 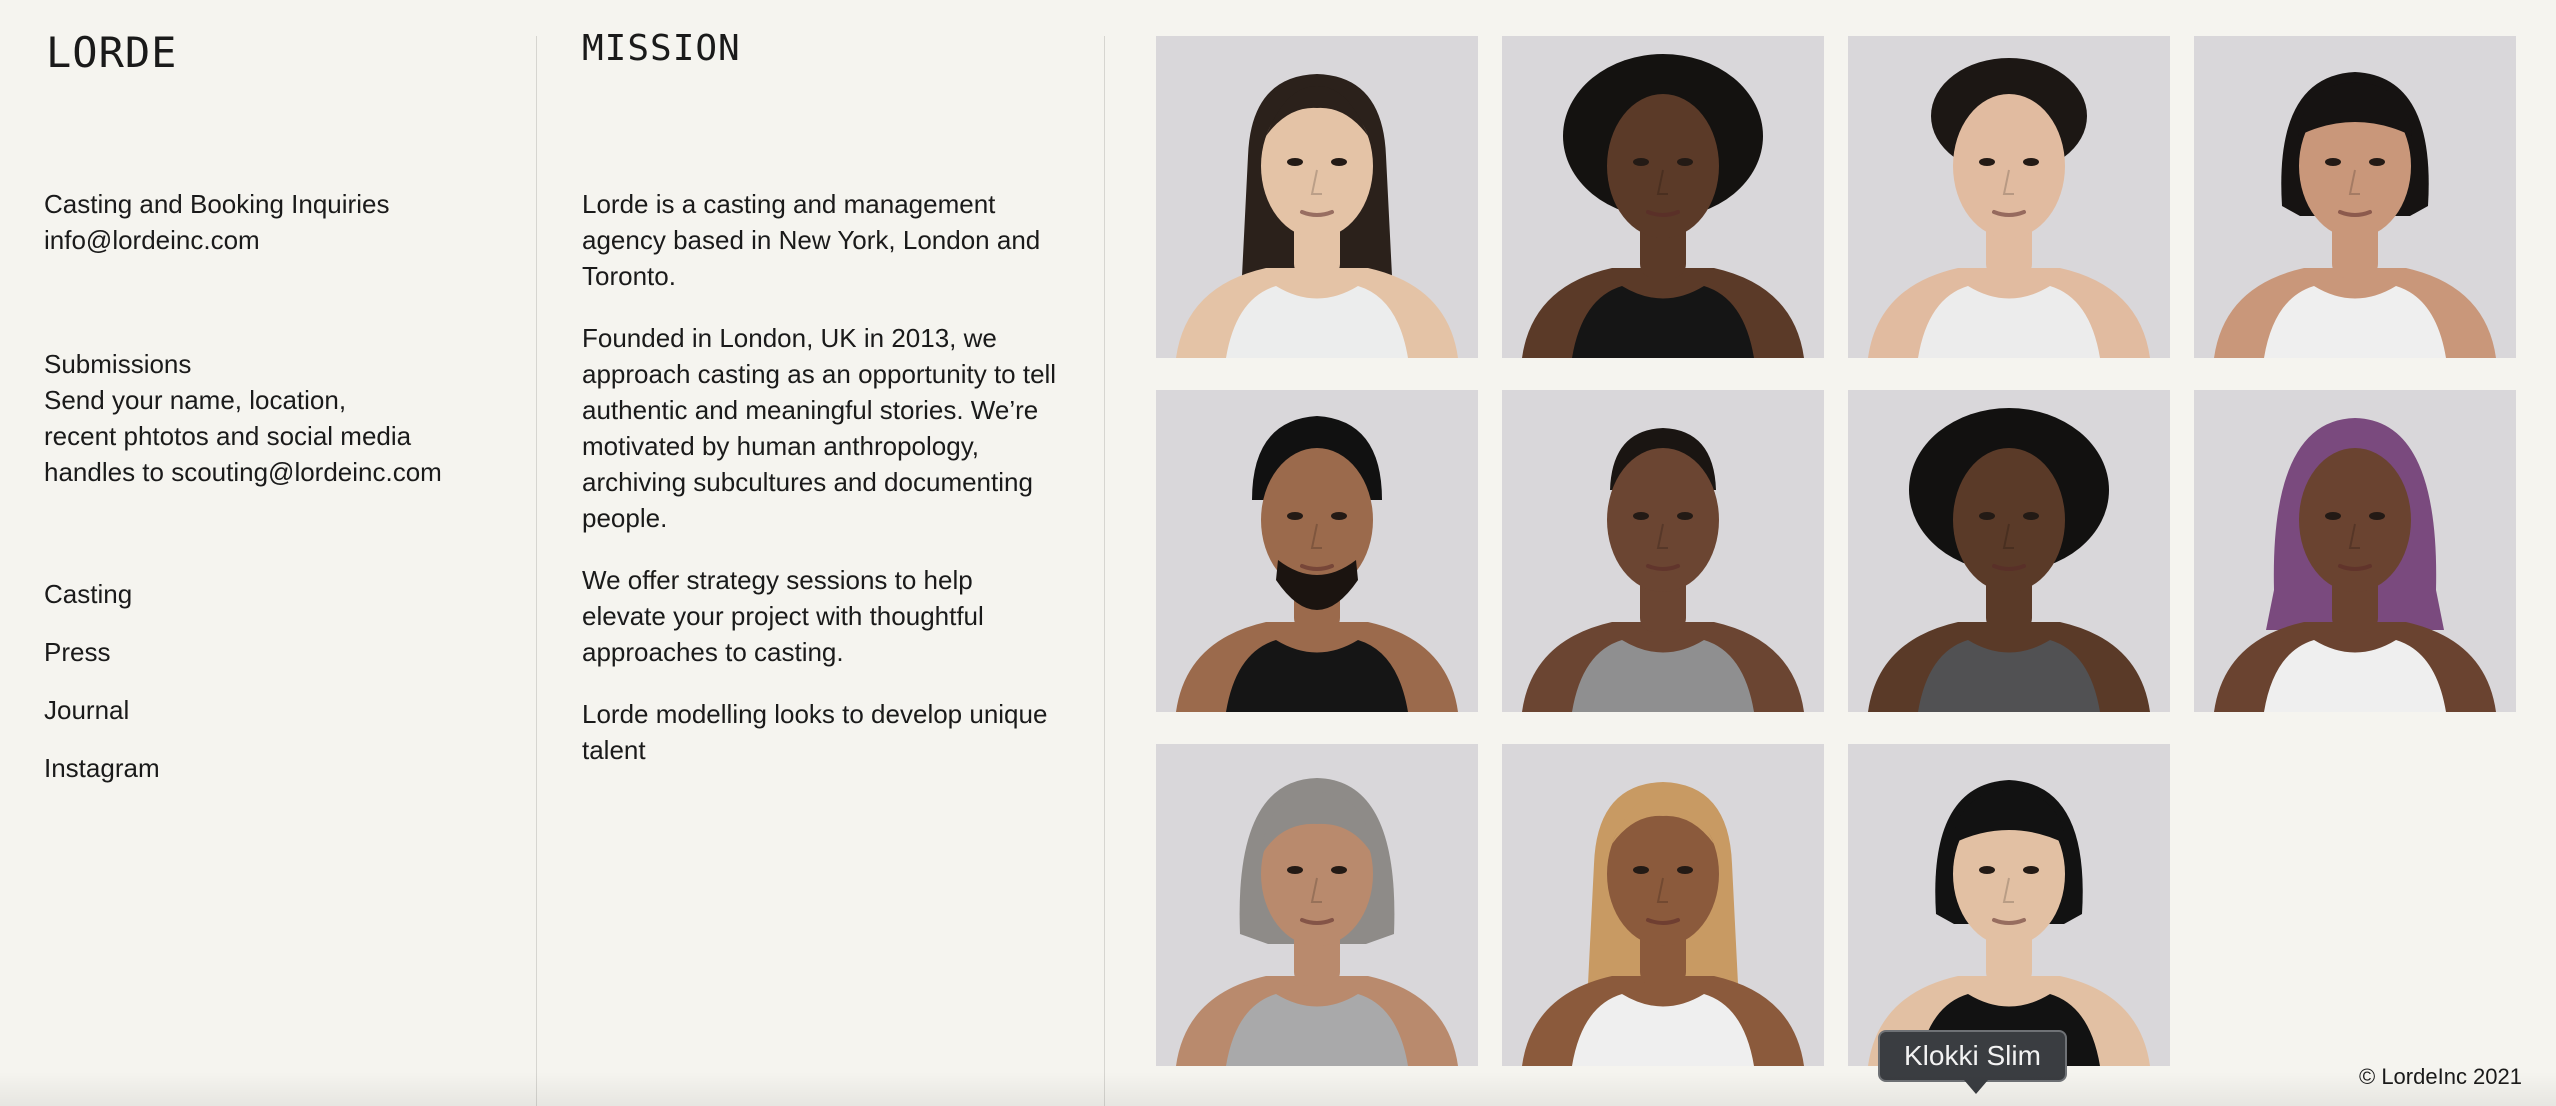 What do you see at coordinates (102, 779) in the screenshot?
I see `nav-instagram: Instagram` at bounding box center [102, 779].